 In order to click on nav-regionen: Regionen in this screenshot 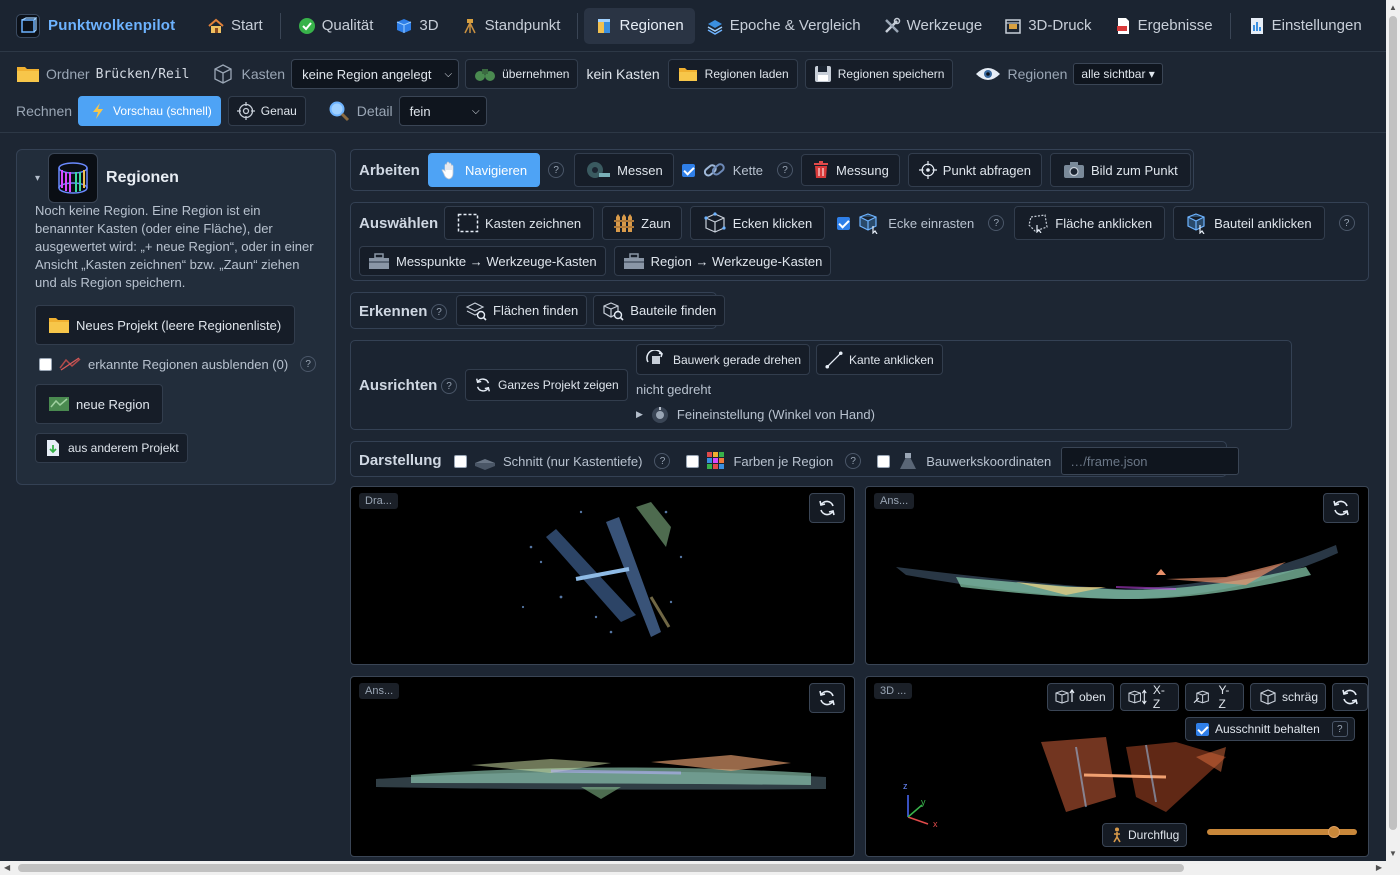, I will do `click(639, 25)`.